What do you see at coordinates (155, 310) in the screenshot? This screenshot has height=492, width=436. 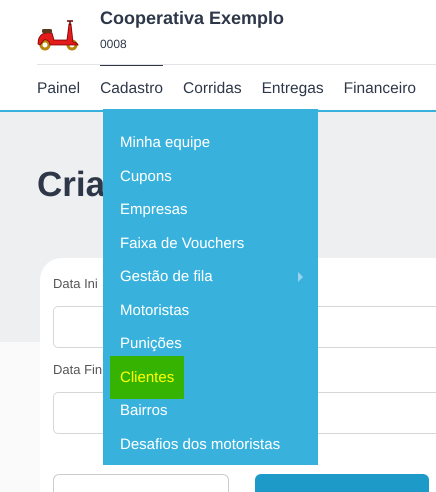 I see `menu-item: Motoristas` at bounding box center [155, 310].